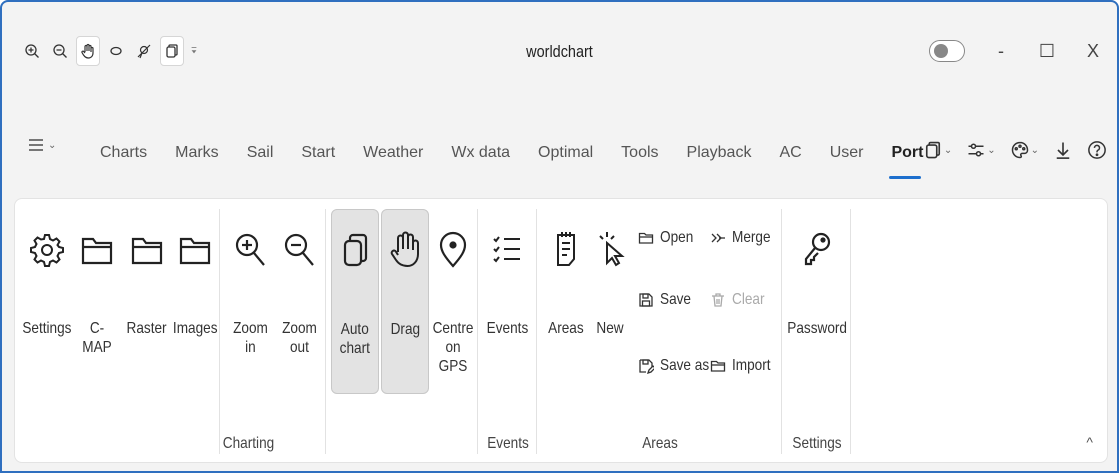  I want to click on group-settings: Password Settings, so click(817, 333).